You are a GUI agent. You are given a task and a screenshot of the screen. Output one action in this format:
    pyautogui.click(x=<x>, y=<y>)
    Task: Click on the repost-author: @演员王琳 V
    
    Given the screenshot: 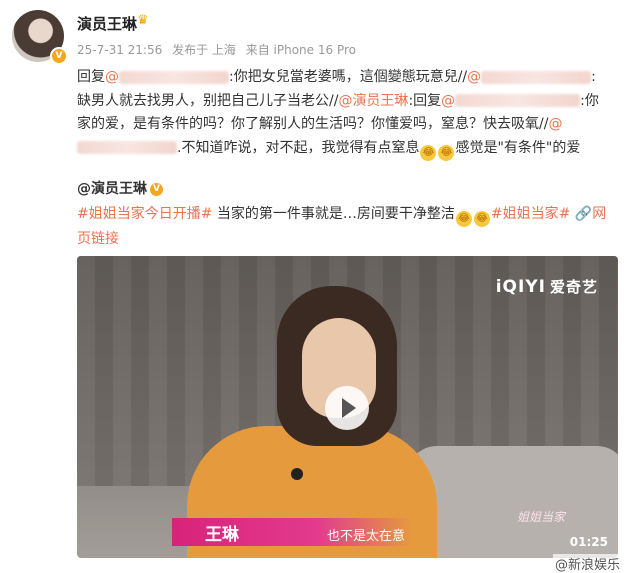 What is the action you would take?
    pyautogui.click(x=120, y=188)
    